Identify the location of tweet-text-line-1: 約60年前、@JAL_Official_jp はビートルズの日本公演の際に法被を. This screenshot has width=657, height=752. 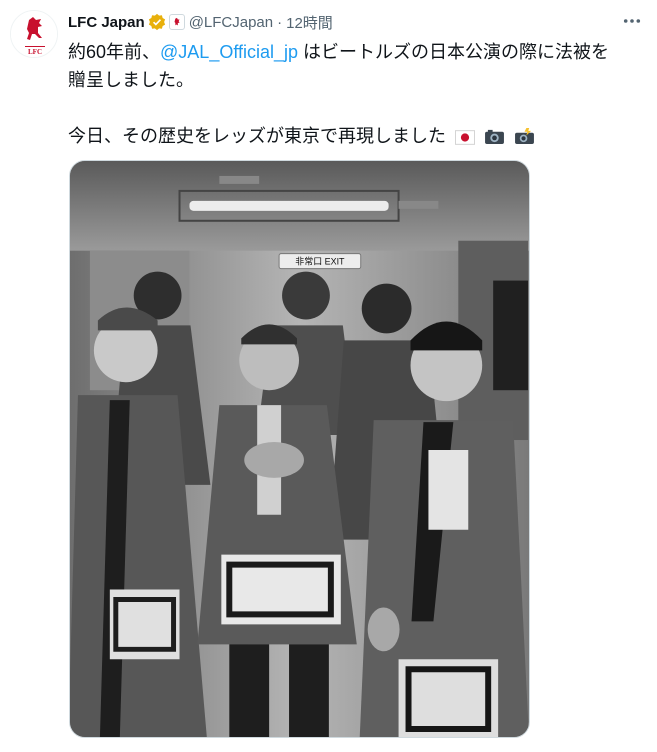
(353, 52).